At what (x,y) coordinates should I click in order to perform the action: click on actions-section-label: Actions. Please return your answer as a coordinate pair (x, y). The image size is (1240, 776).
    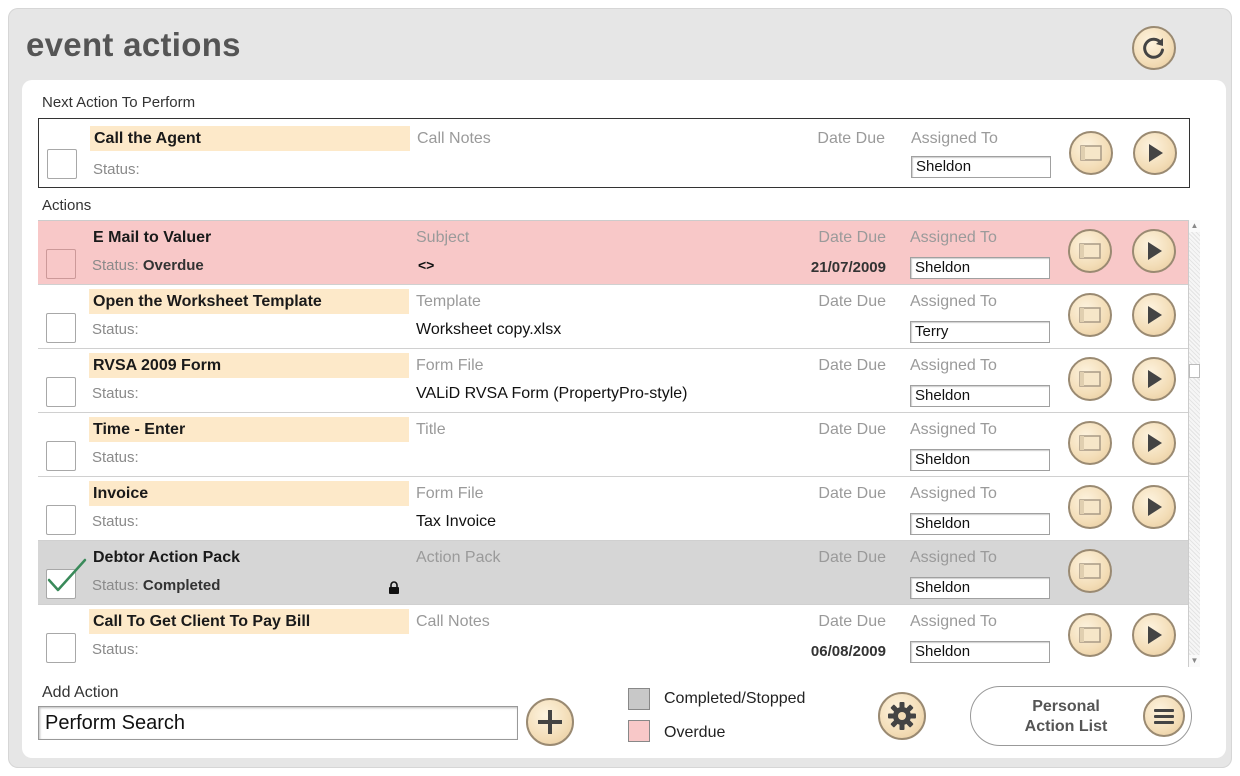
    Looking at the image, I should click on (67, 205).